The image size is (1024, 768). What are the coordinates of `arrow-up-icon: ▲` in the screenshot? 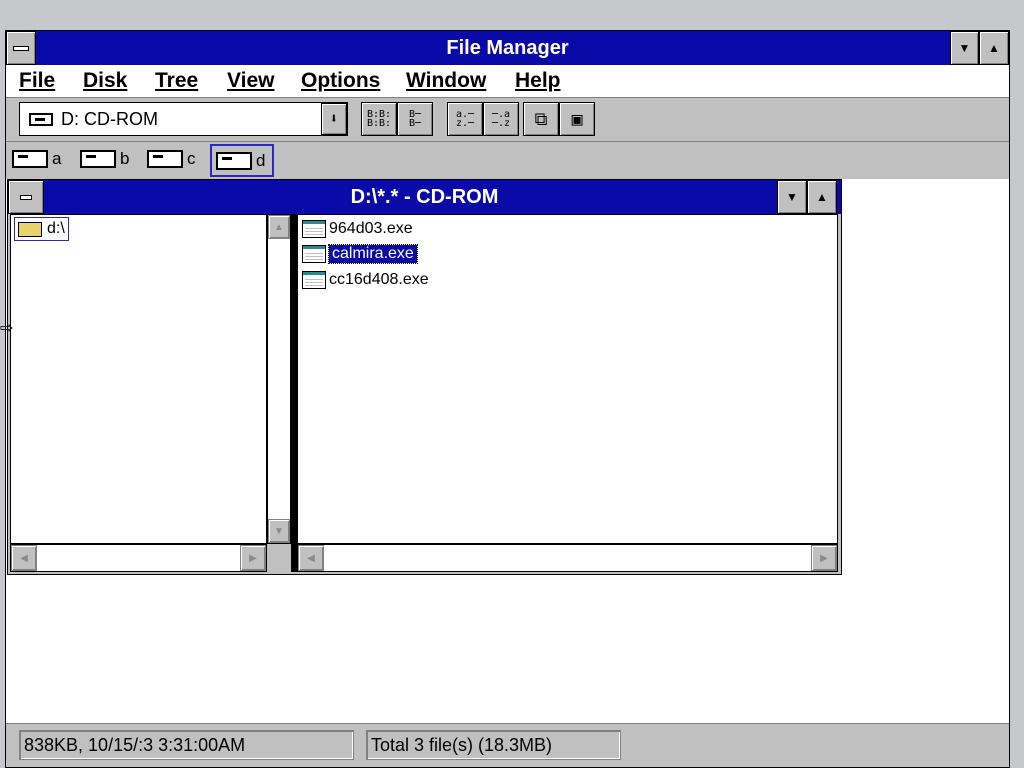 It's located at (279, 227).